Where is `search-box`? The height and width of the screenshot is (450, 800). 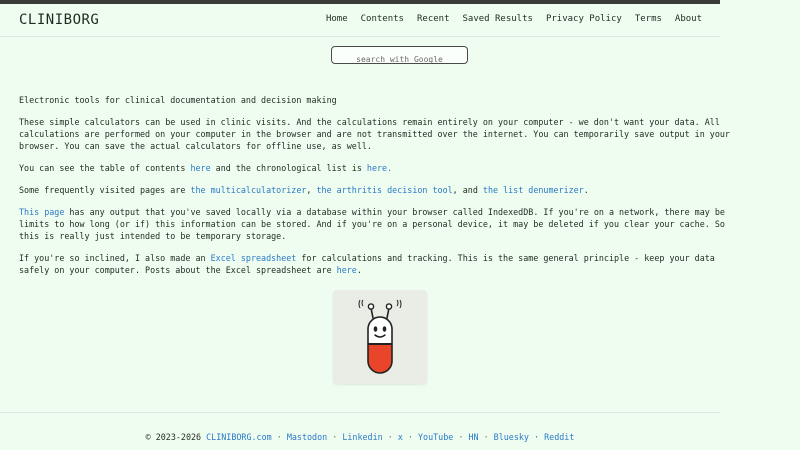
search-box is located at coordinates (399, 57).